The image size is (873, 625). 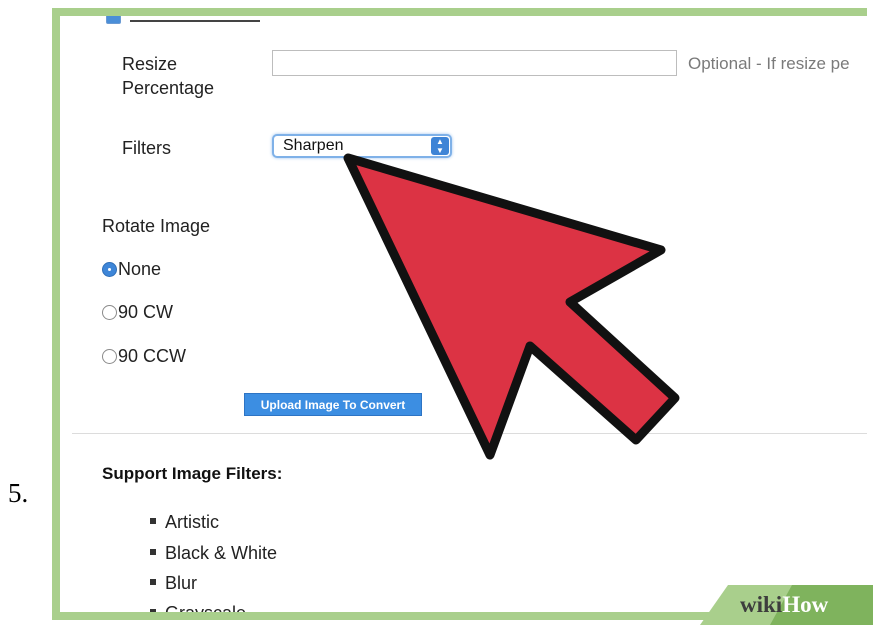 I want to click on wikihow-logo: wikiHow, so click(x=784, y=604).